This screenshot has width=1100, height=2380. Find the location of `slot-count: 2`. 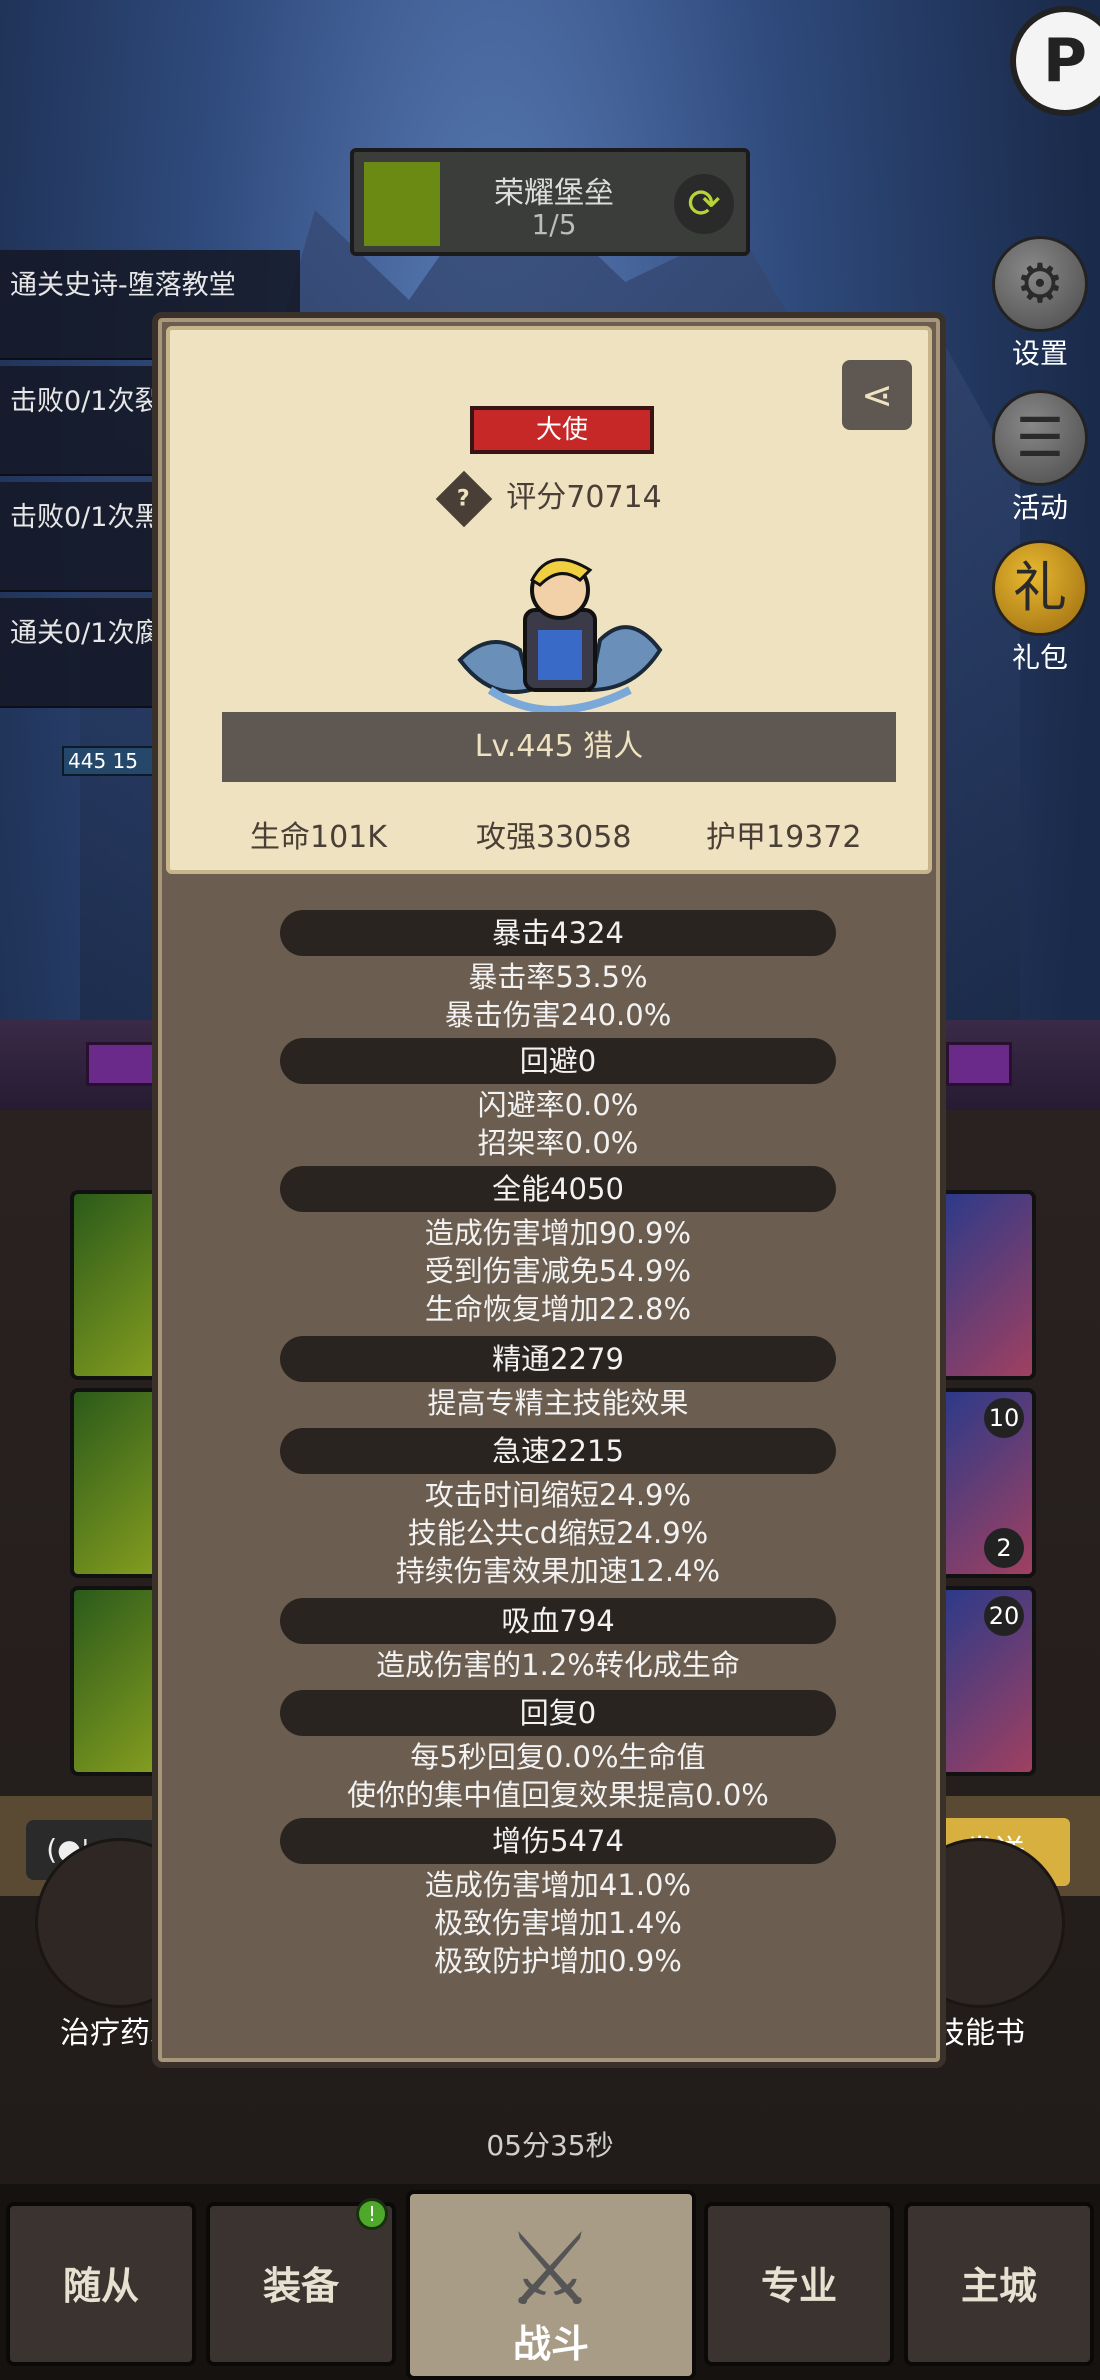

slot-count: 2 is located at coordinates (1004, 1548).